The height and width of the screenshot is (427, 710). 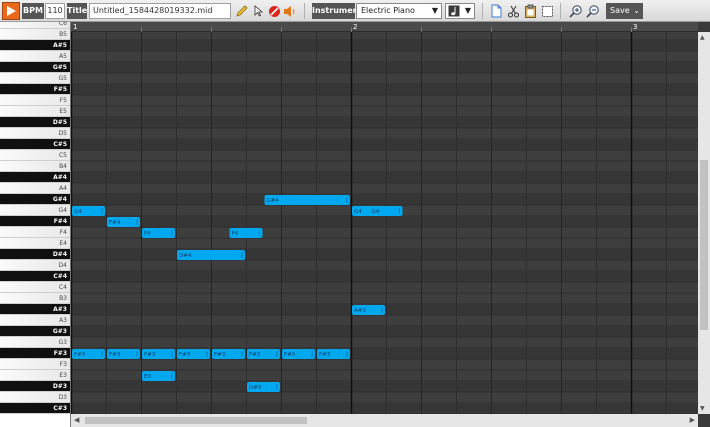 I want to click on play-icon, so click(x=11, y=11).